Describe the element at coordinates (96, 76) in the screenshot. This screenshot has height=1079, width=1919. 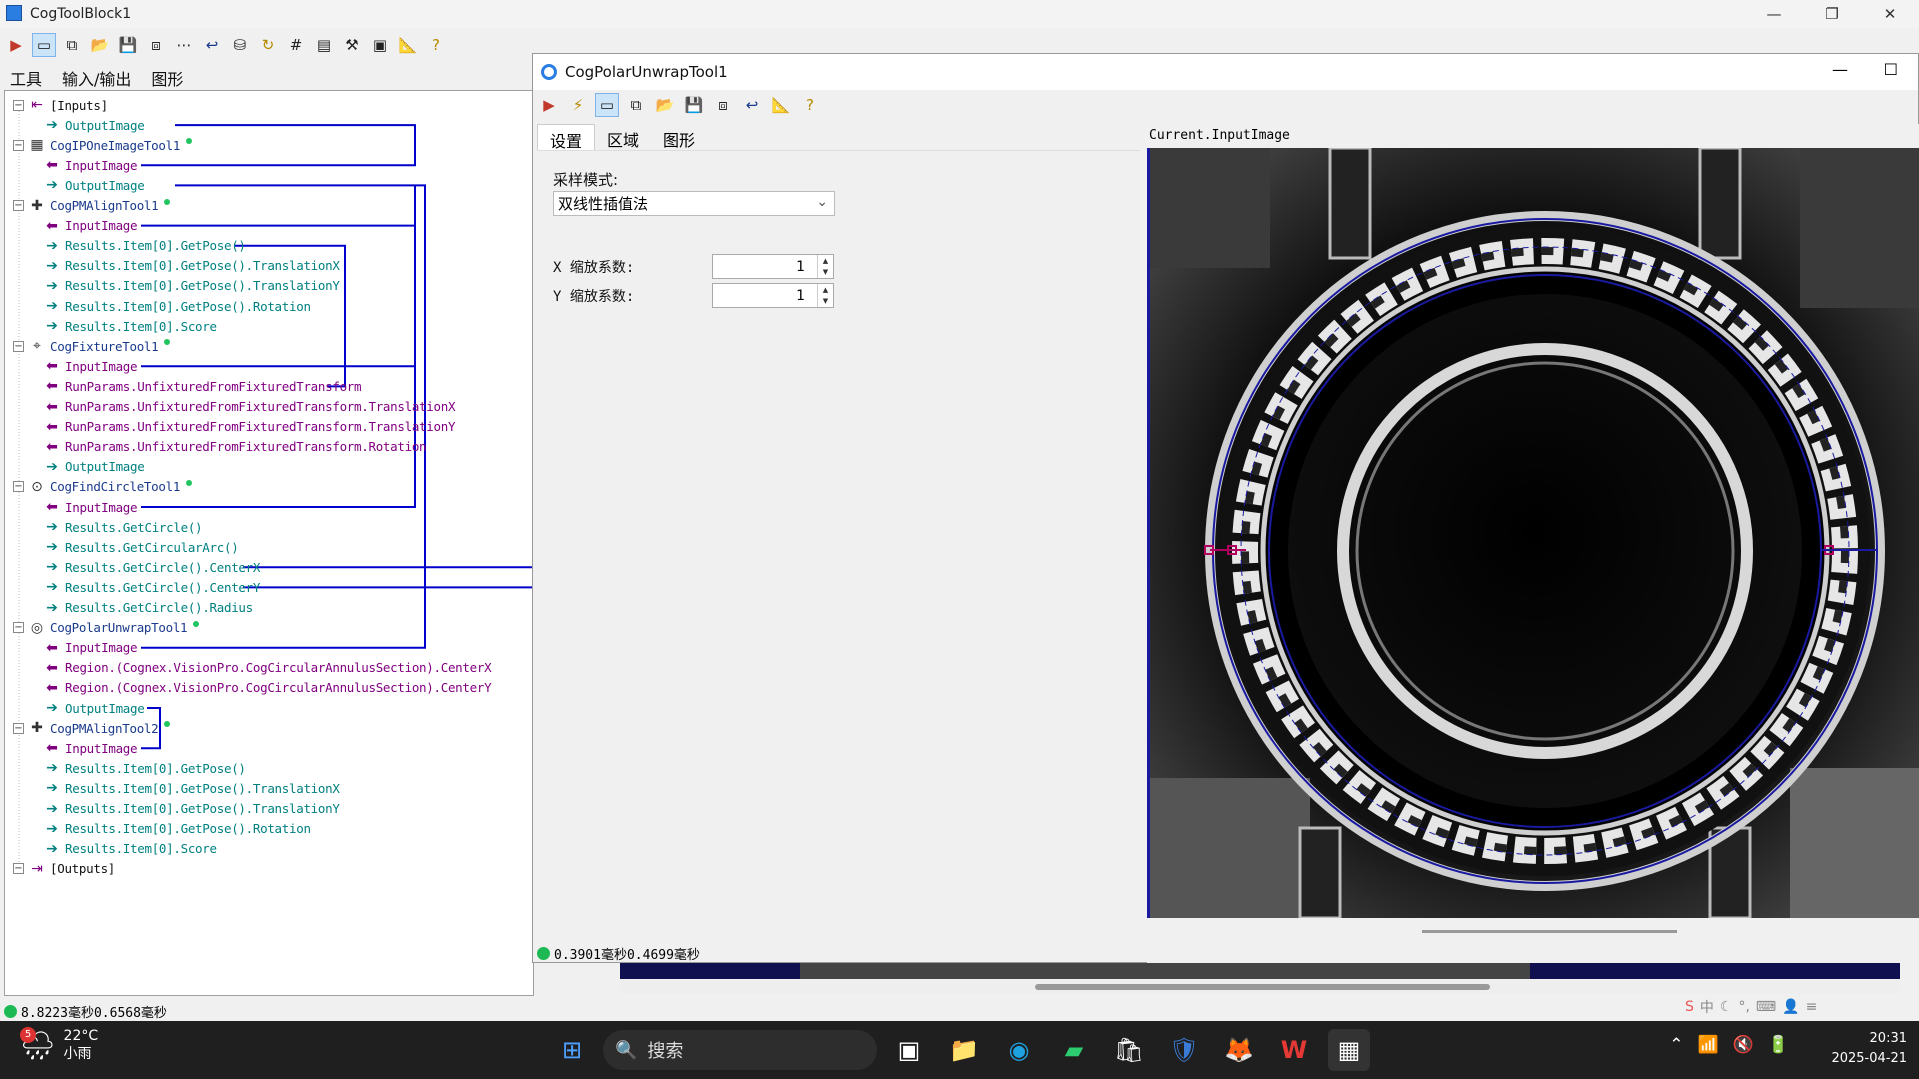
I see `tab-io: 输入/输出` at that location.